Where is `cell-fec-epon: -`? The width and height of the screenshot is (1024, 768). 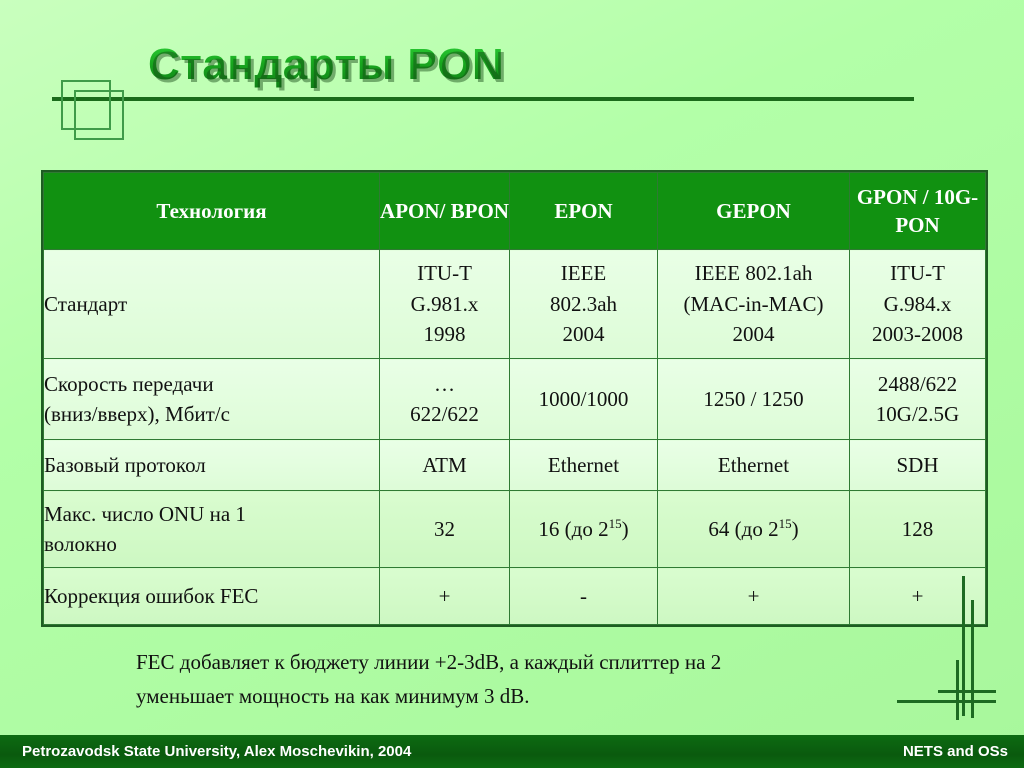 cell-fec-epon: - is located at coordinates (583, 596).